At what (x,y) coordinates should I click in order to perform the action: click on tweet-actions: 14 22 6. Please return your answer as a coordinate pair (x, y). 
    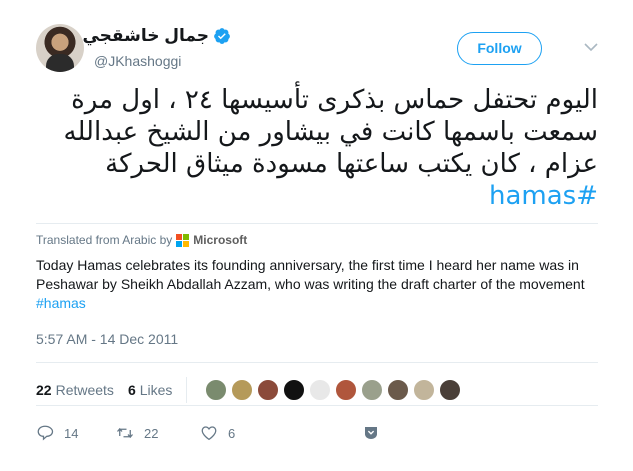
    Looking at the image, I should click on (208, 433).